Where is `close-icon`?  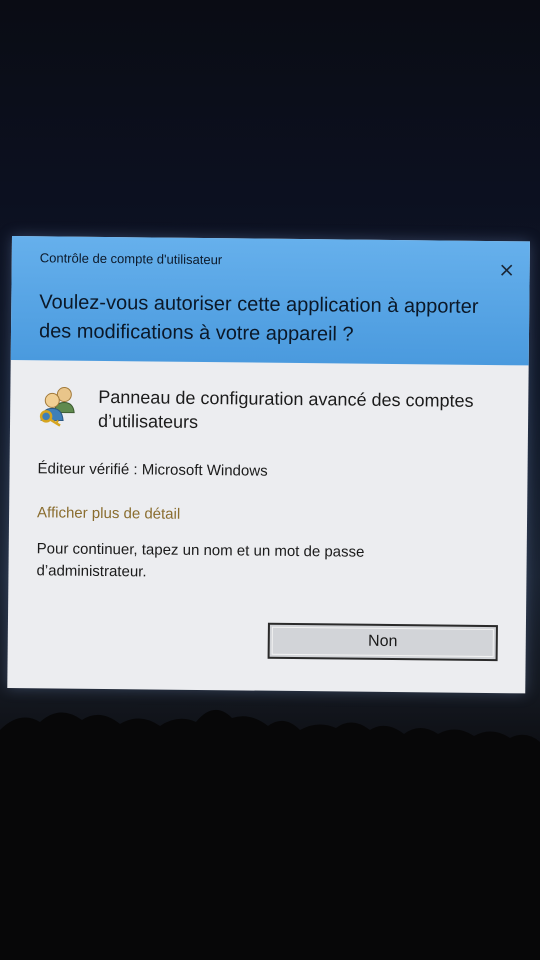 close-icon is located at coordinates (507, 270).